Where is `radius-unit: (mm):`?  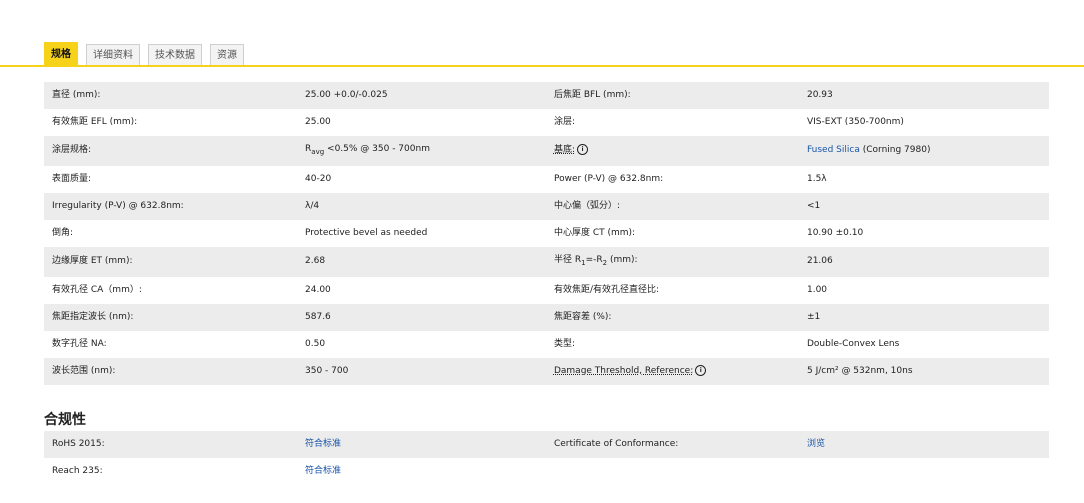
radius-unit: (mm): is located at coordinates (622, 259).